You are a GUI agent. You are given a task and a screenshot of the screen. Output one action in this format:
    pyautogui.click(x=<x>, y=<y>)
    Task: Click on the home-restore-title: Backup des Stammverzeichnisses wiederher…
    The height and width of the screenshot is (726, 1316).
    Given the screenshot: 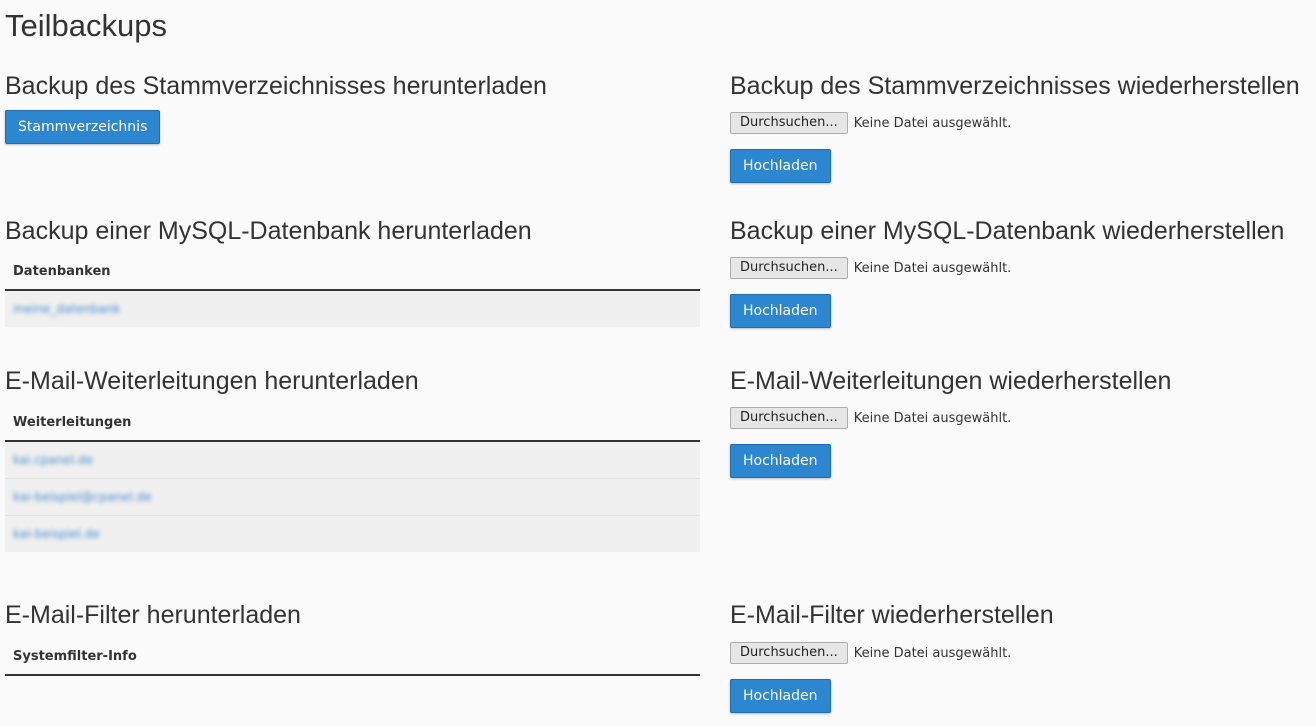 What is the action you would take?
    pyautogui.click(x=1015, y=86)
    